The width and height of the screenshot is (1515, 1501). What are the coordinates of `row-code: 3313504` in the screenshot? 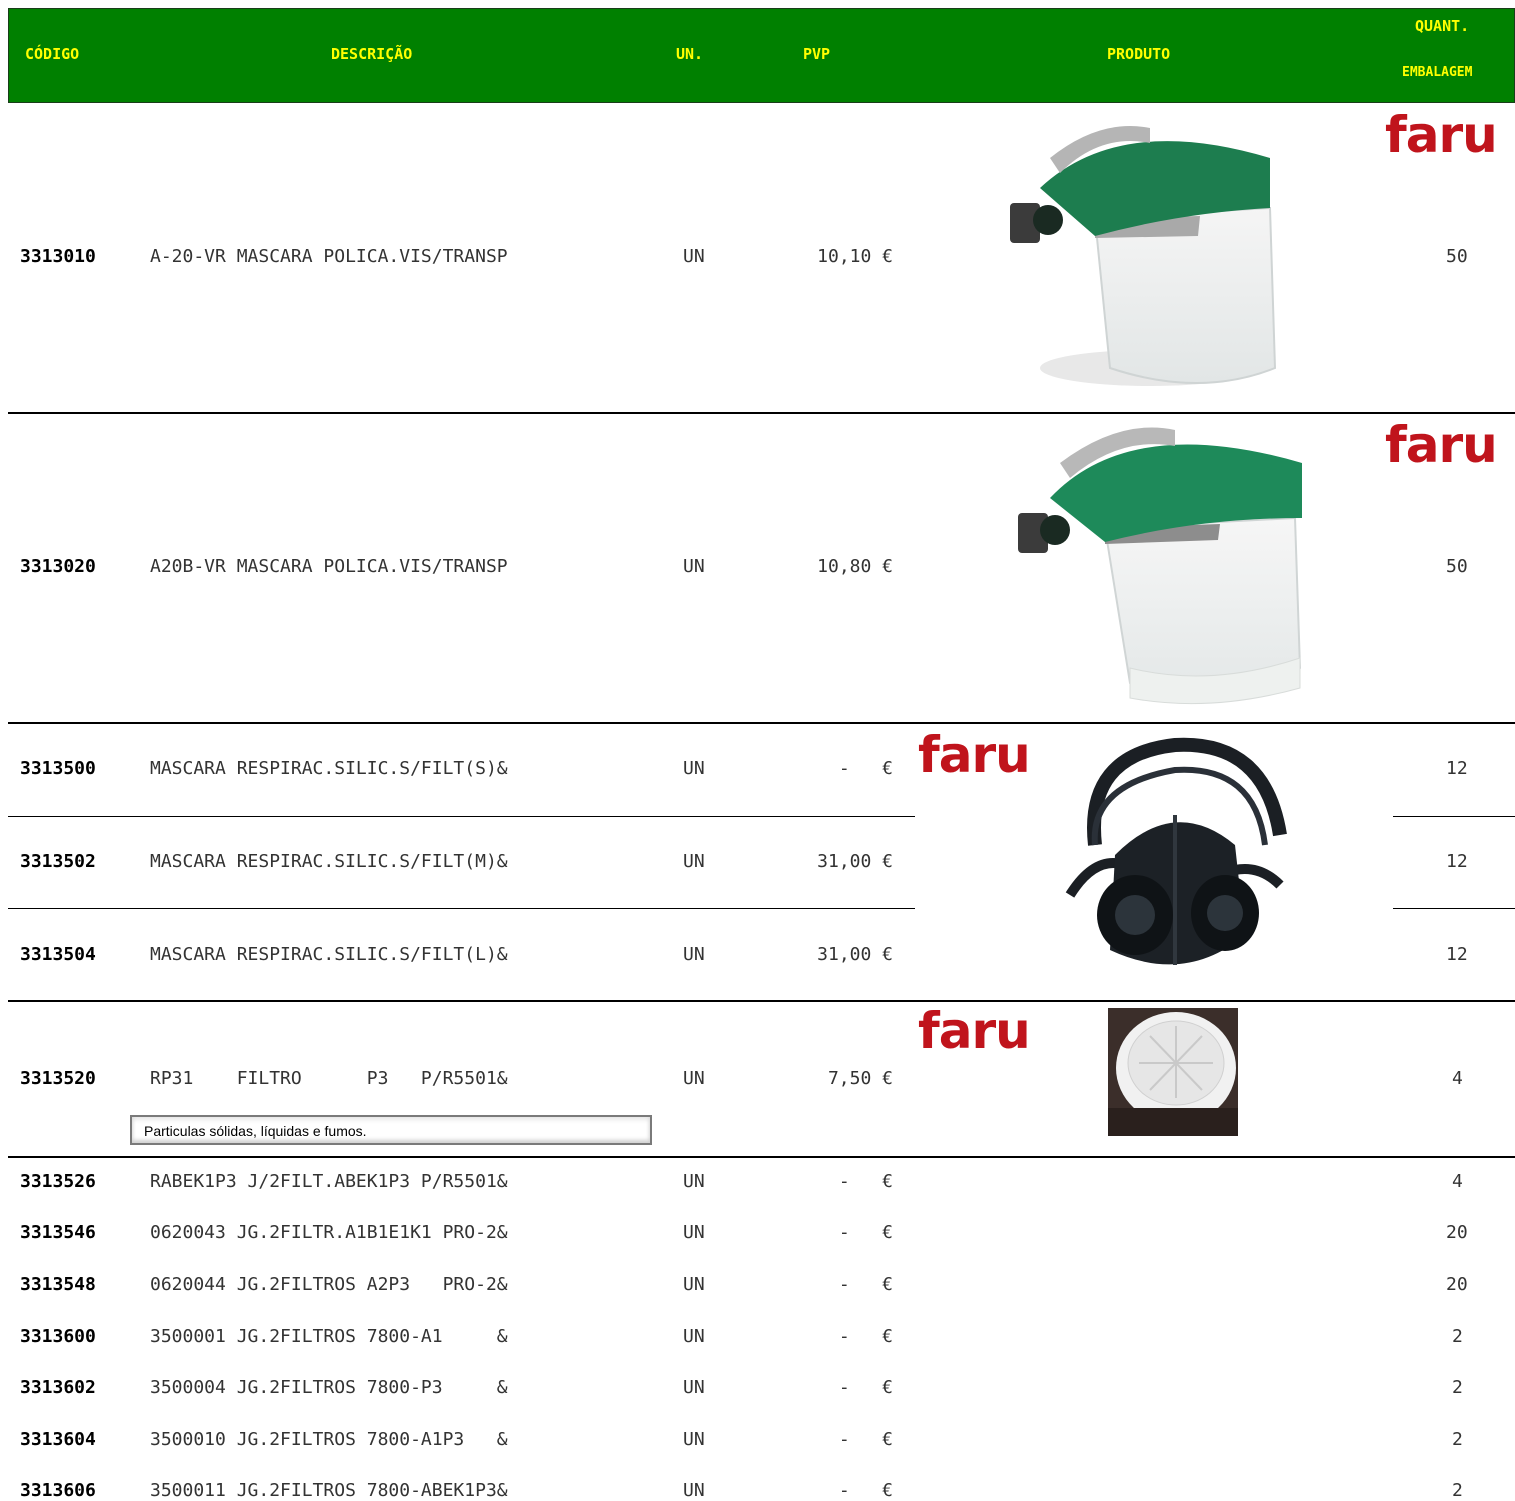 It's located at (58, 954).